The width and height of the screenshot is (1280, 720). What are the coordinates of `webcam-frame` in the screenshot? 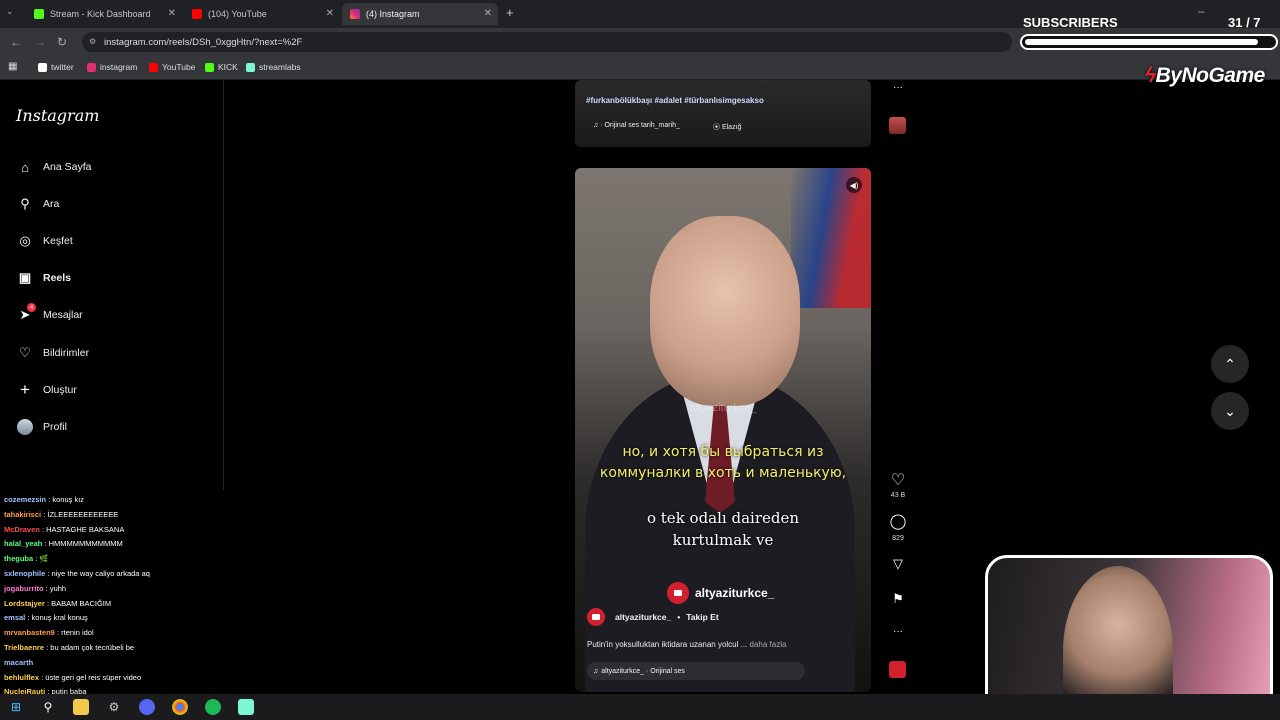 It's located at (1129, 635).